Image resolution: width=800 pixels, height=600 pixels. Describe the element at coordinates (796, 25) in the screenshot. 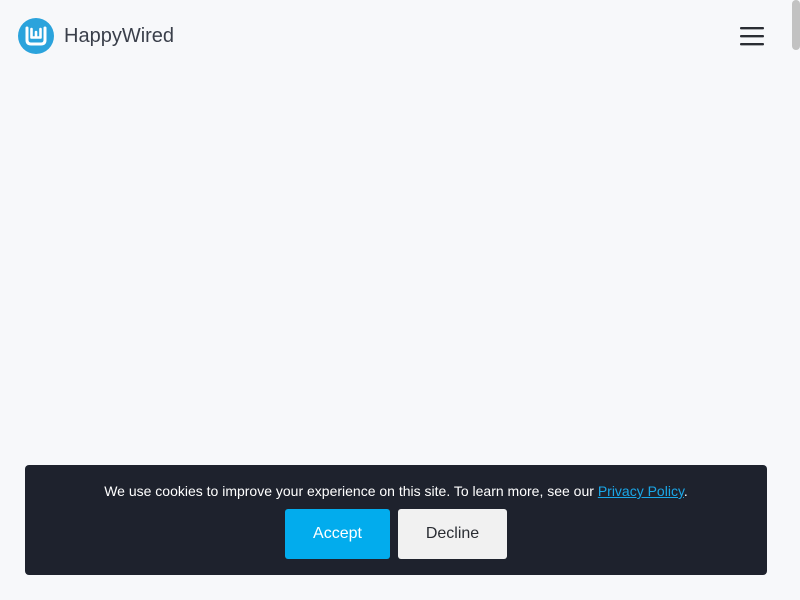

I see `scrollbar-thumb` at that location.